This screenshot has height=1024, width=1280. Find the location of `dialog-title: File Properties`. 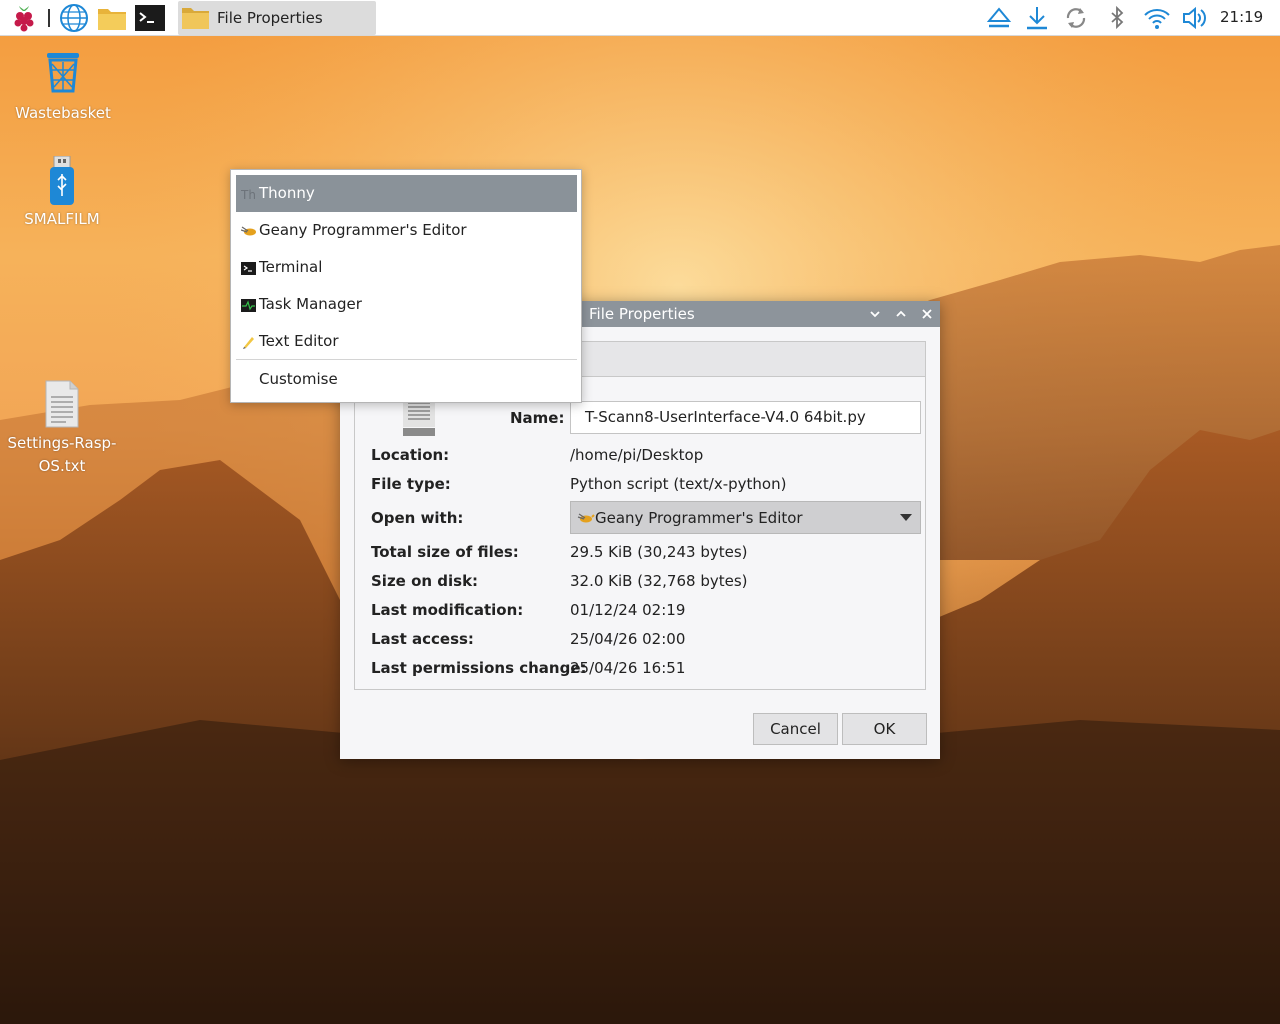

dialog-title: File Properties is located at coordinates (642, 314).